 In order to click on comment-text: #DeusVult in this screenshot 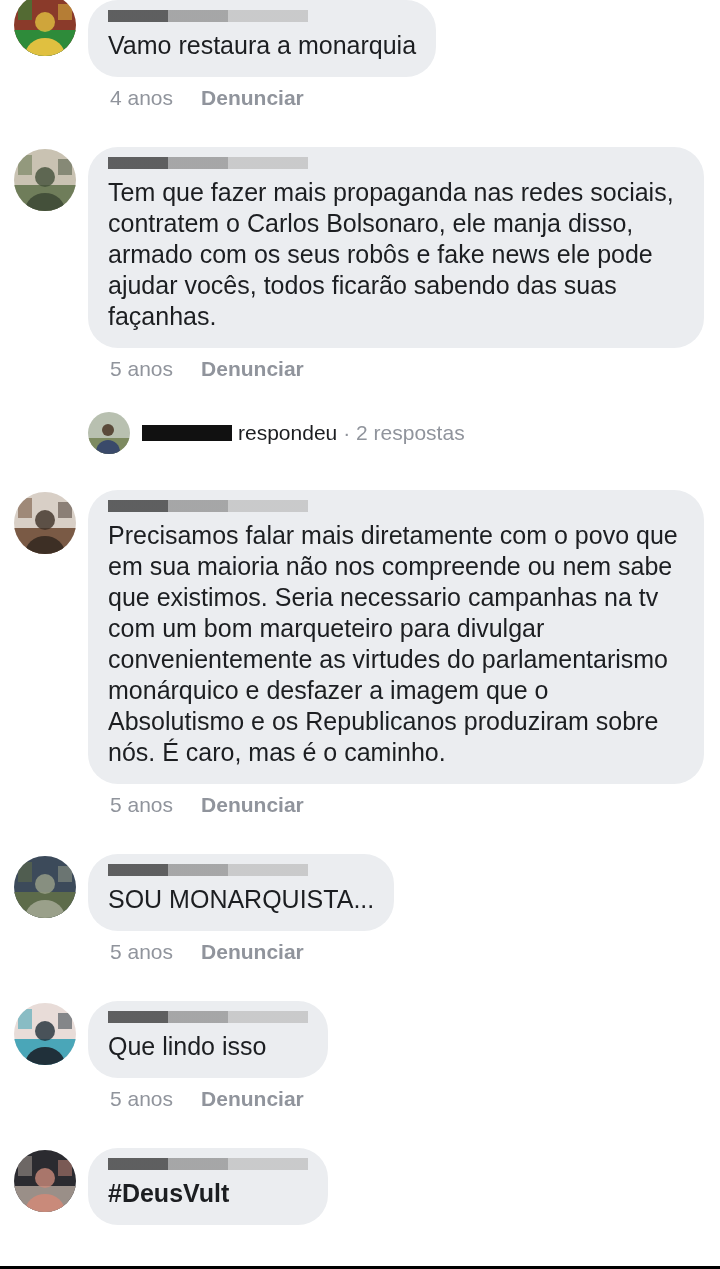, I will do `click(169, 1193)`.